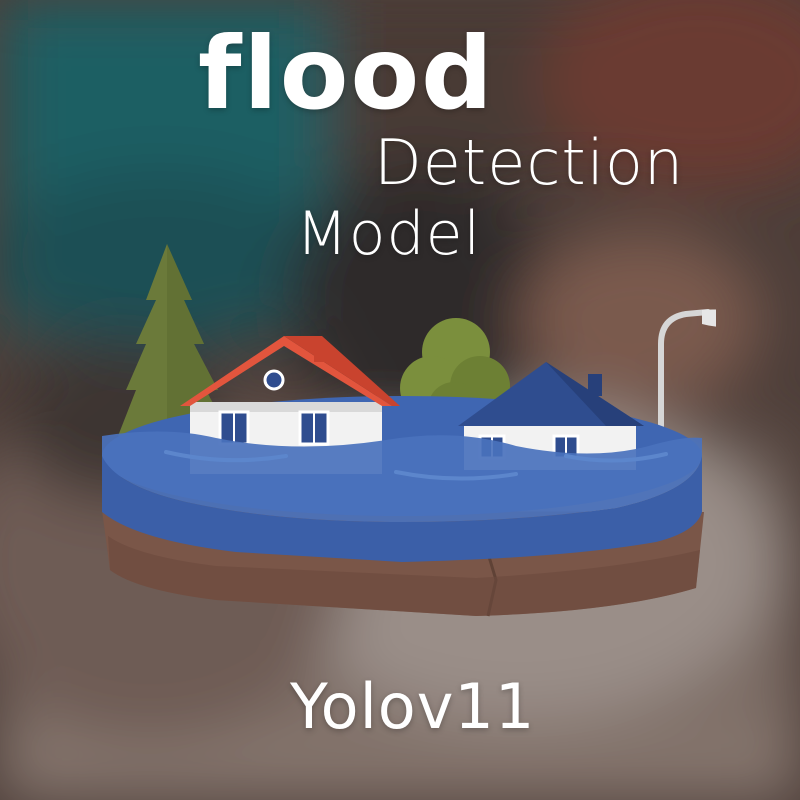 This screenshot has width=800, height=800. What do you see at coordinates (346, 73) in the screenshot?
I see `title-flood: flood` at bounding box center [346, 73].